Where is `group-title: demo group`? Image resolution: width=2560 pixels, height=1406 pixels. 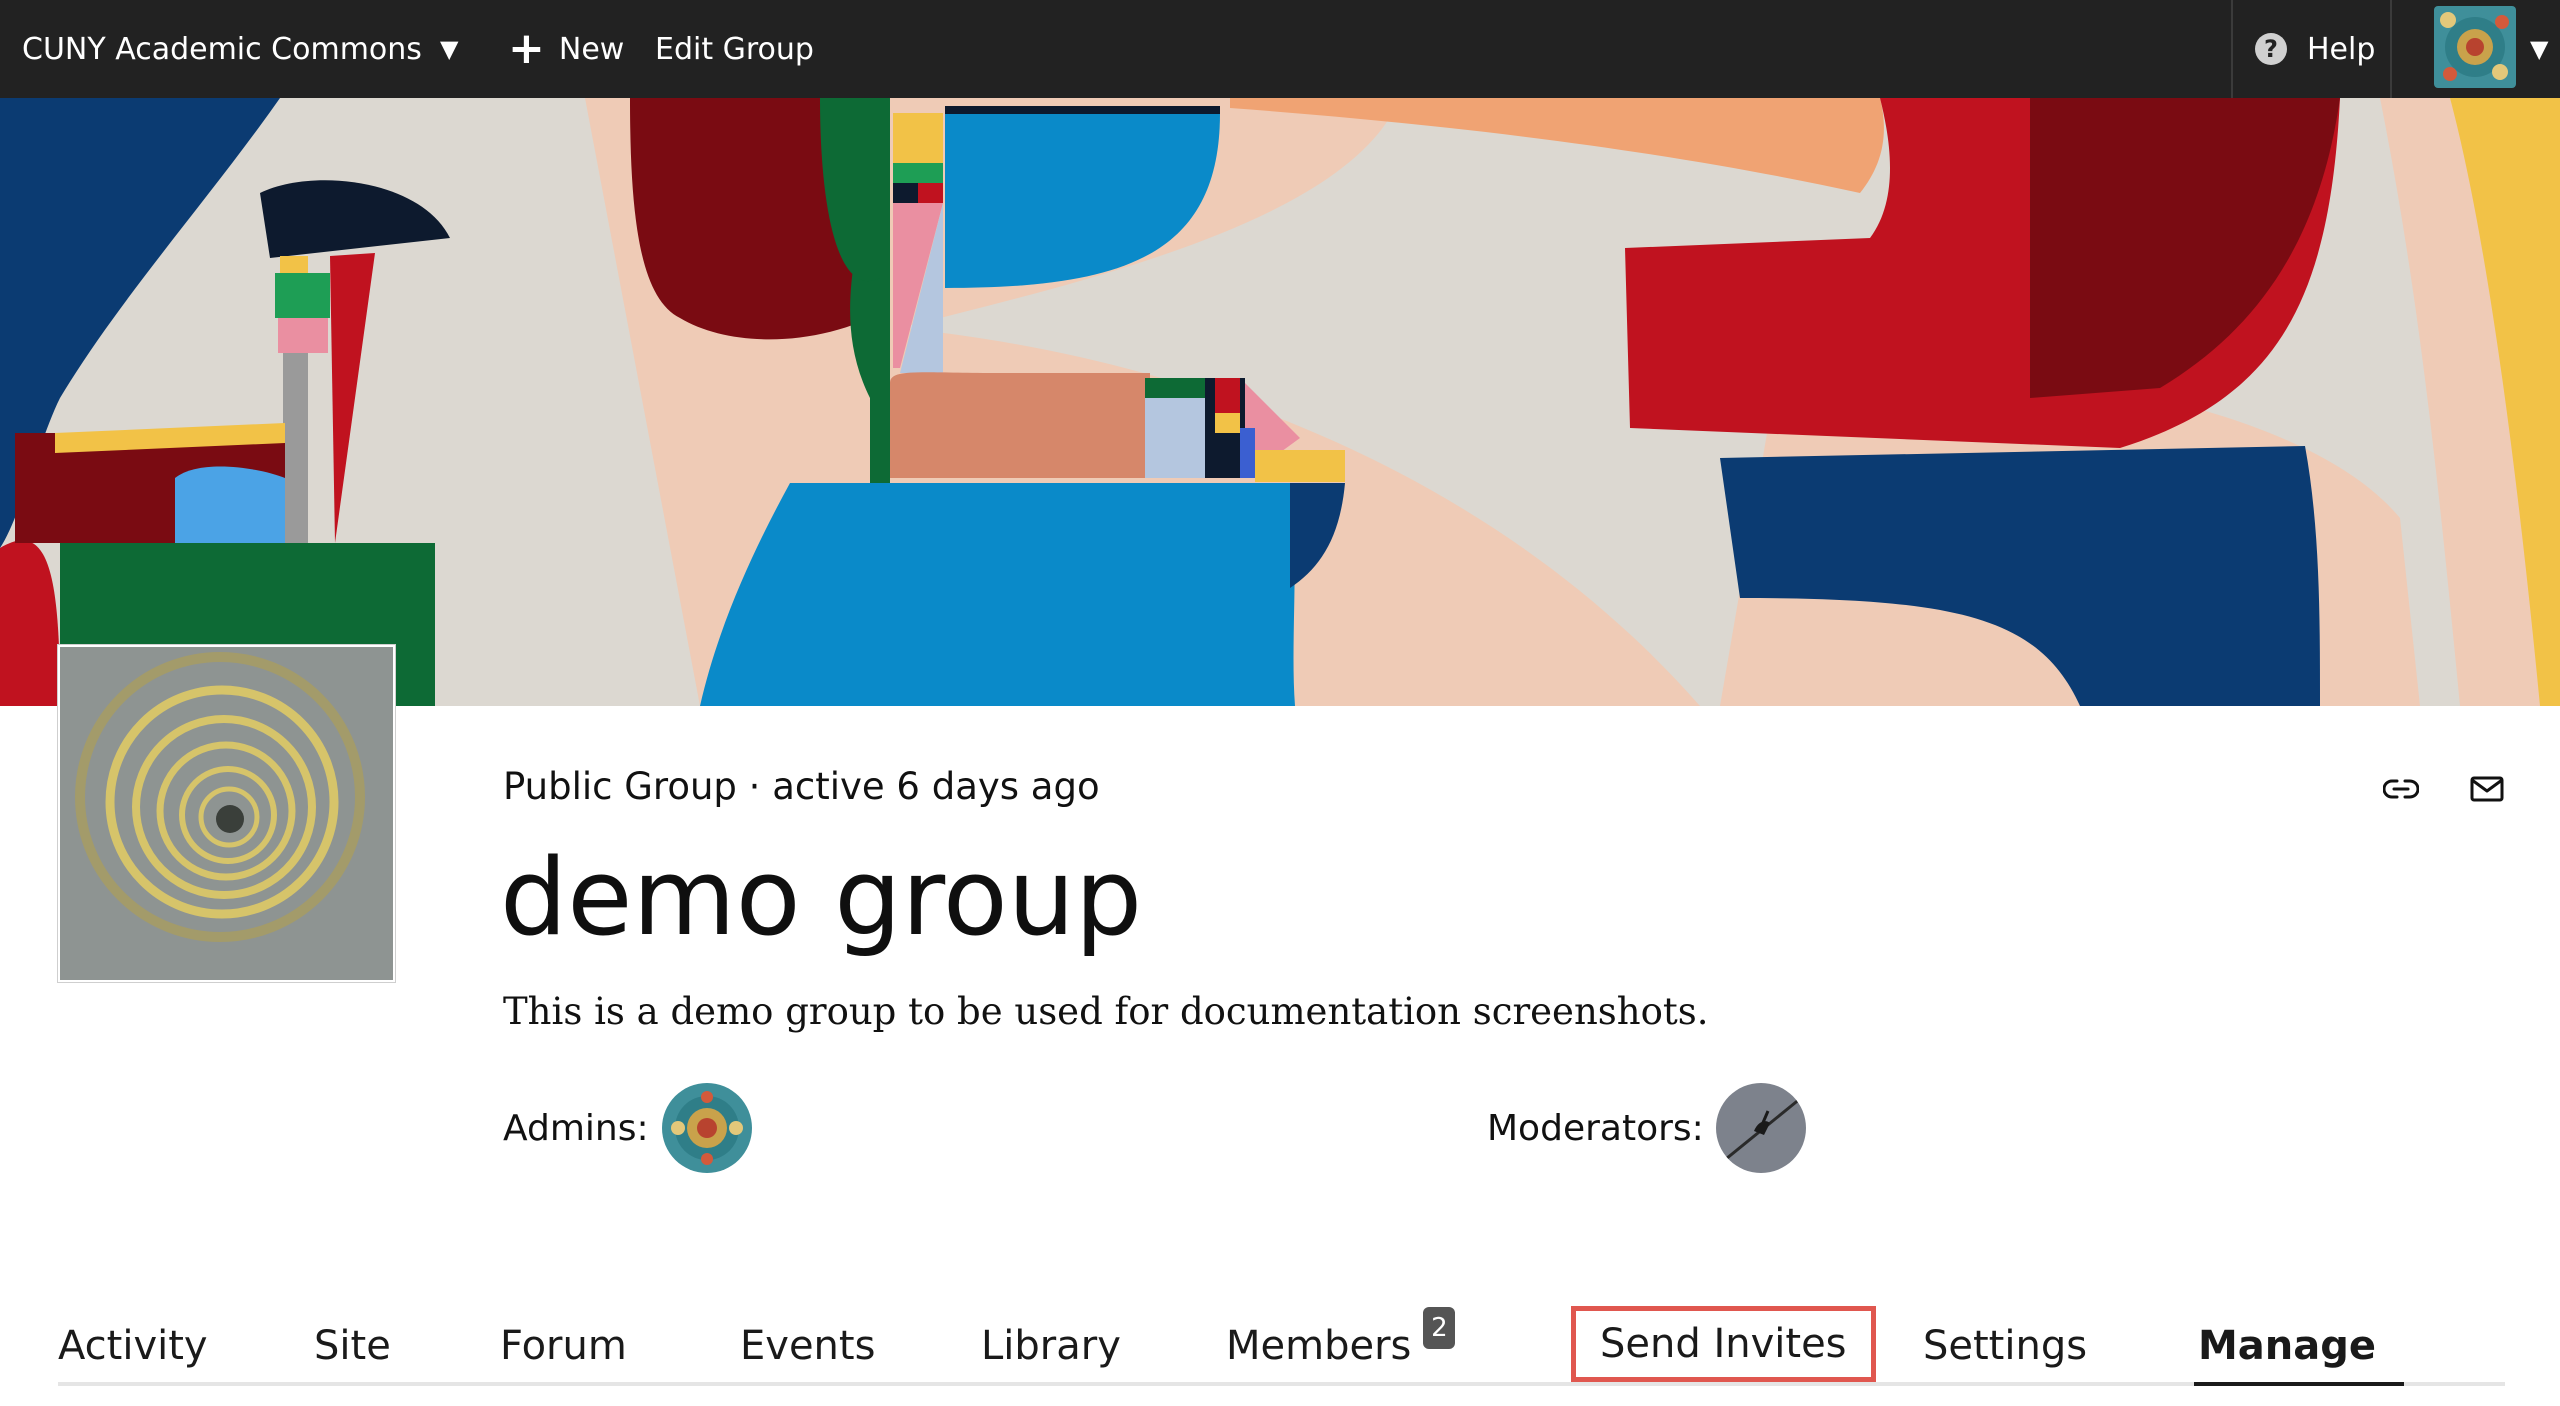
group-title: demo group is located at coordinates (821, 897).